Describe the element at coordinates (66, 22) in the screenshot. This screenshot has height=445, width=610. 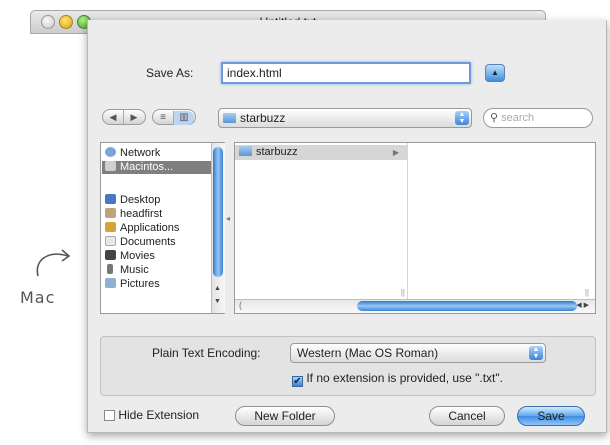
I see `minimize-window-icon` at that location.